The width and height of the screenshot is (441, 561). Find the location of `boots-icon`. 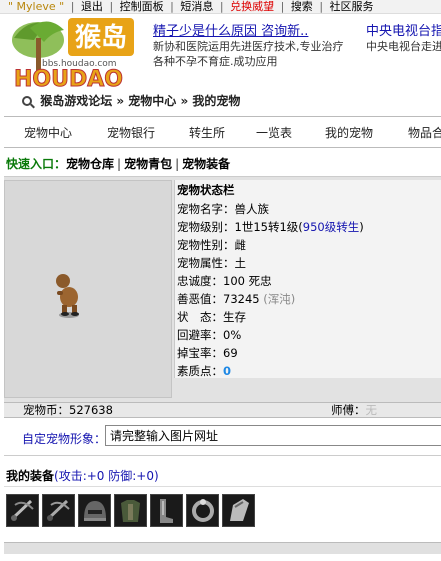

boots-icon is located at coordinates (166, 510).